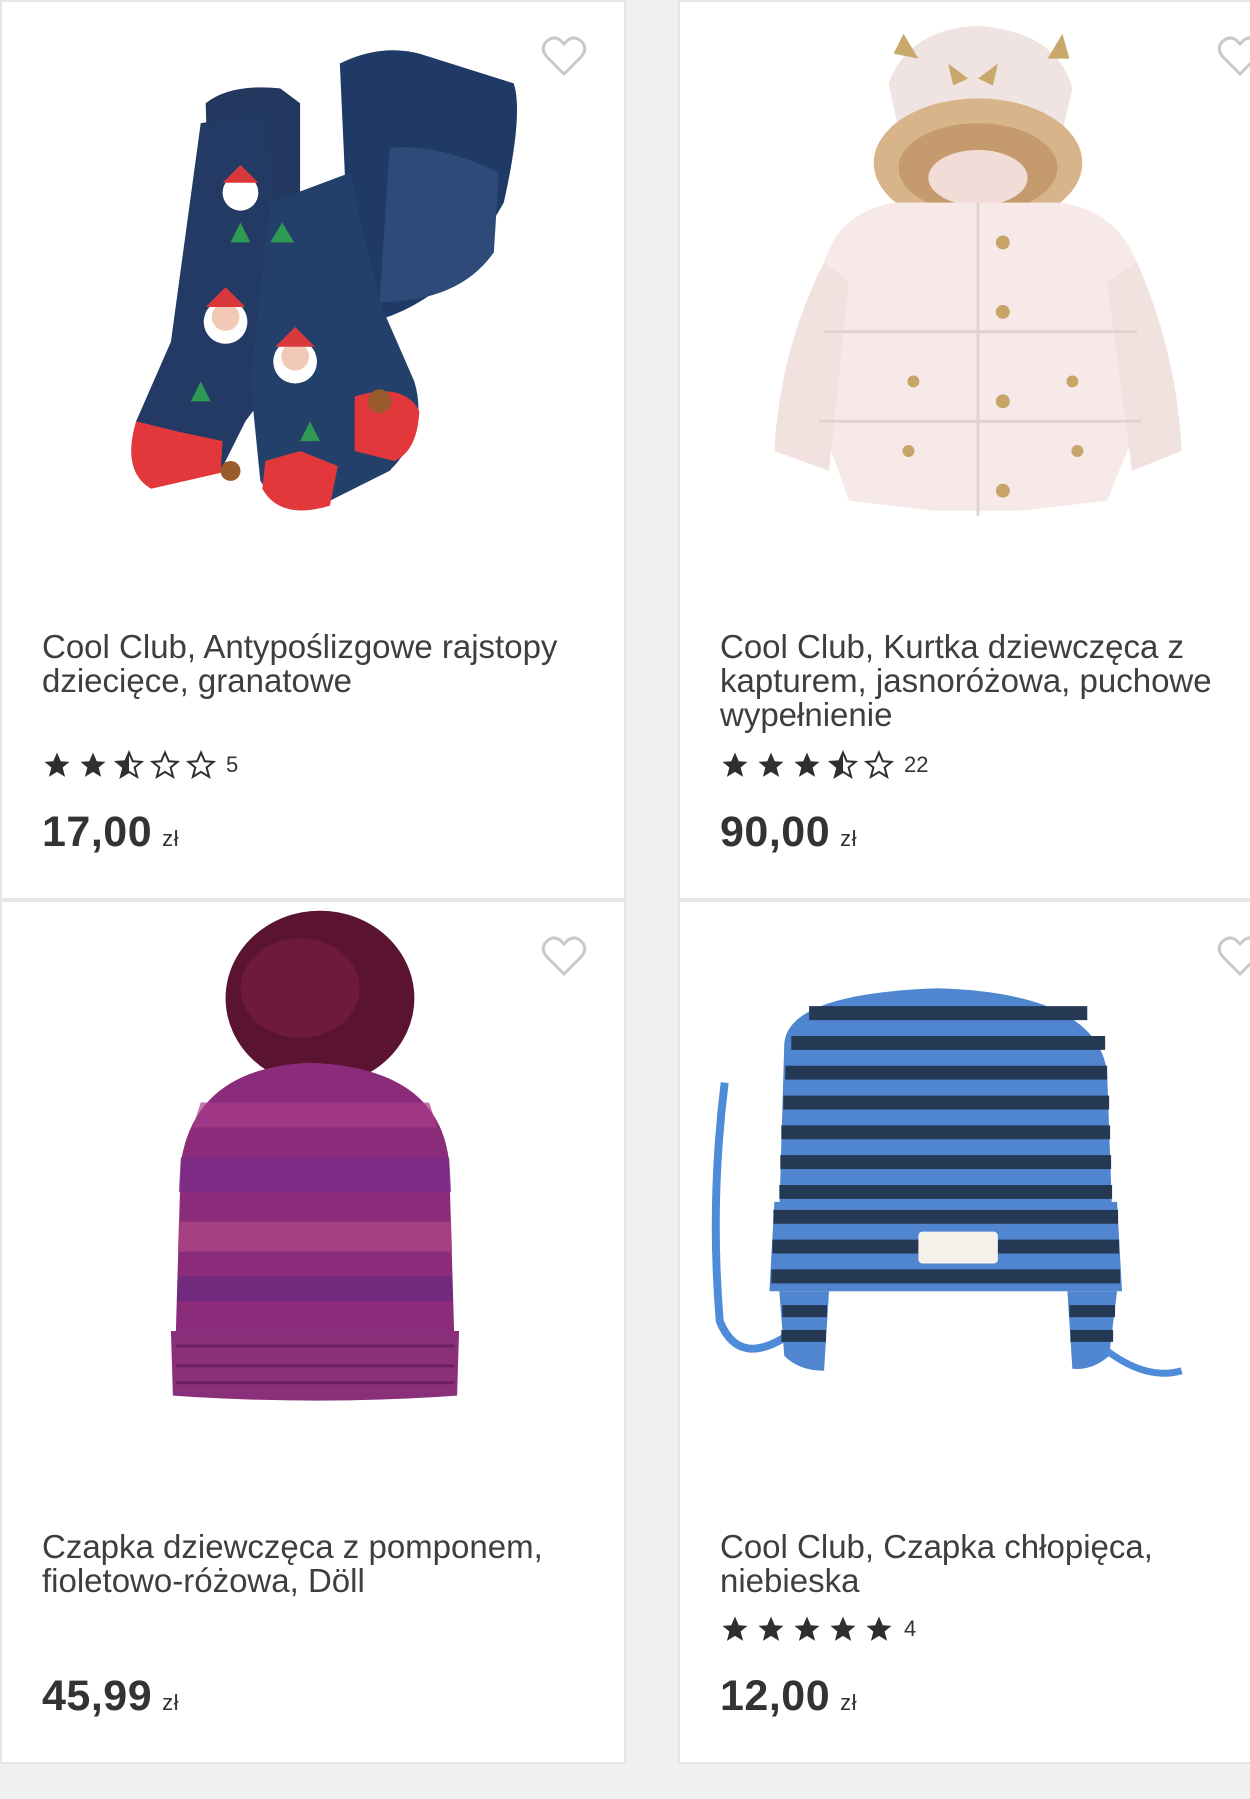  I want to click on product-rating: 22, so click(824, 765).